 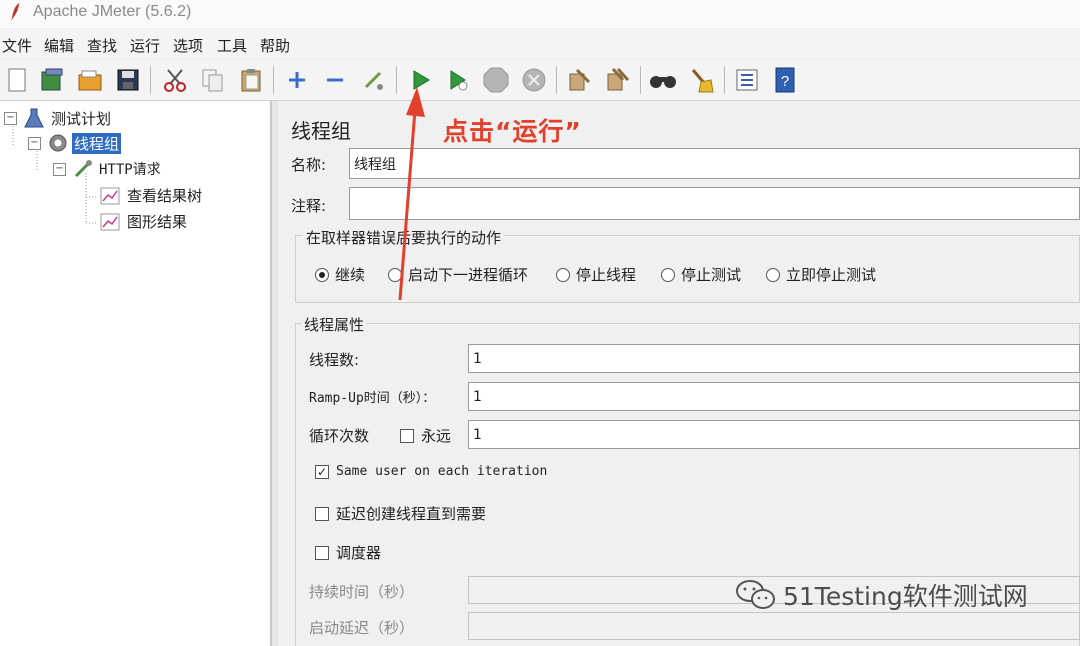 I want to click on tree-label: 测试计划, so click(x=81, y=118).